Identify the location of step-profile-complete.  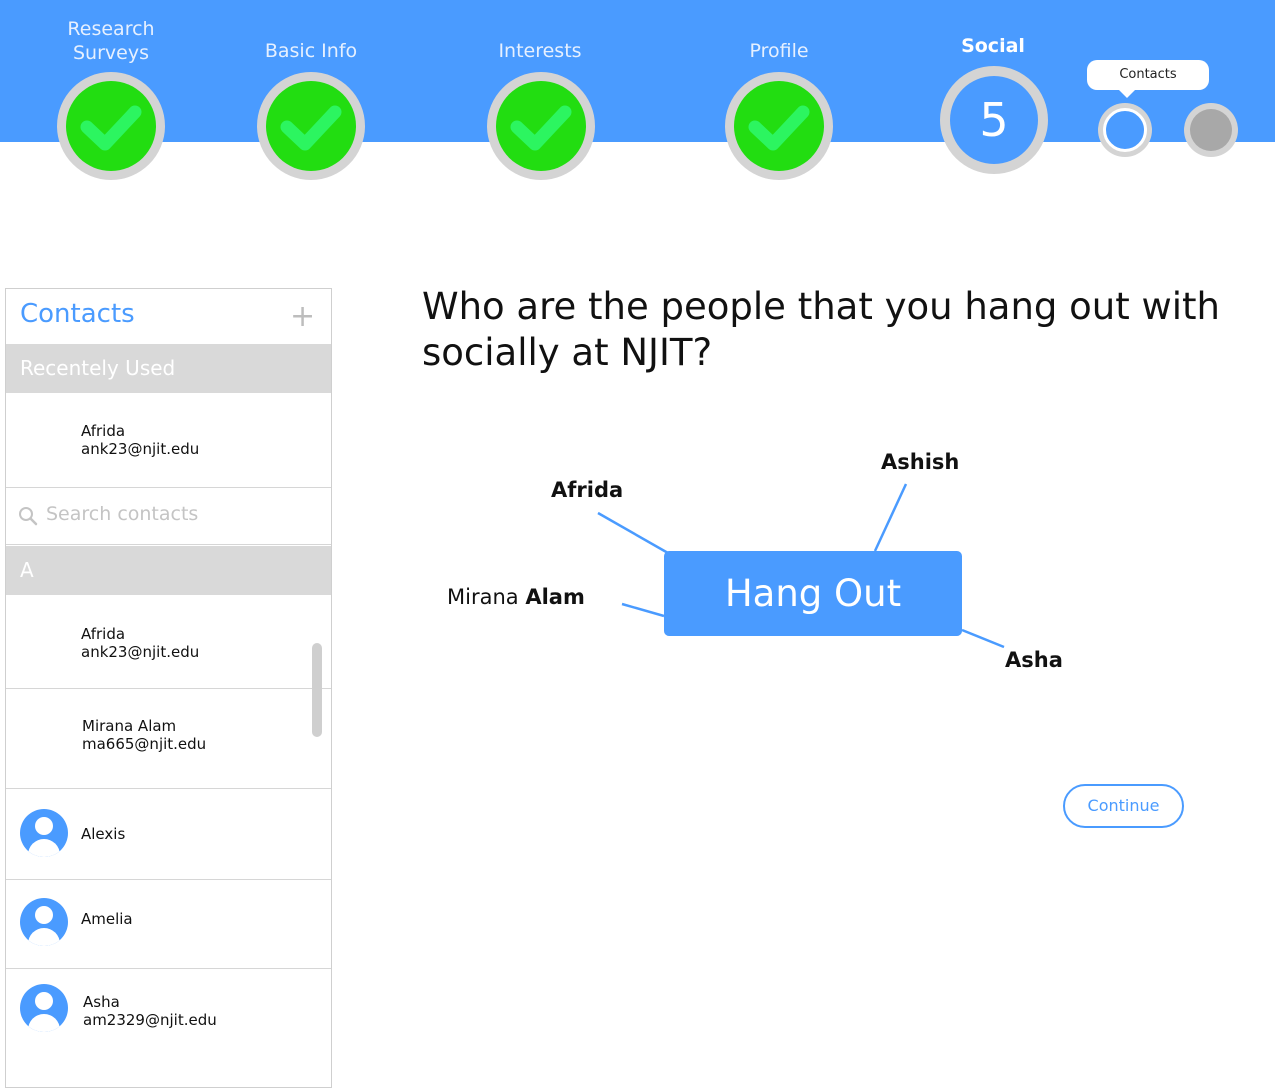
(779, 126).